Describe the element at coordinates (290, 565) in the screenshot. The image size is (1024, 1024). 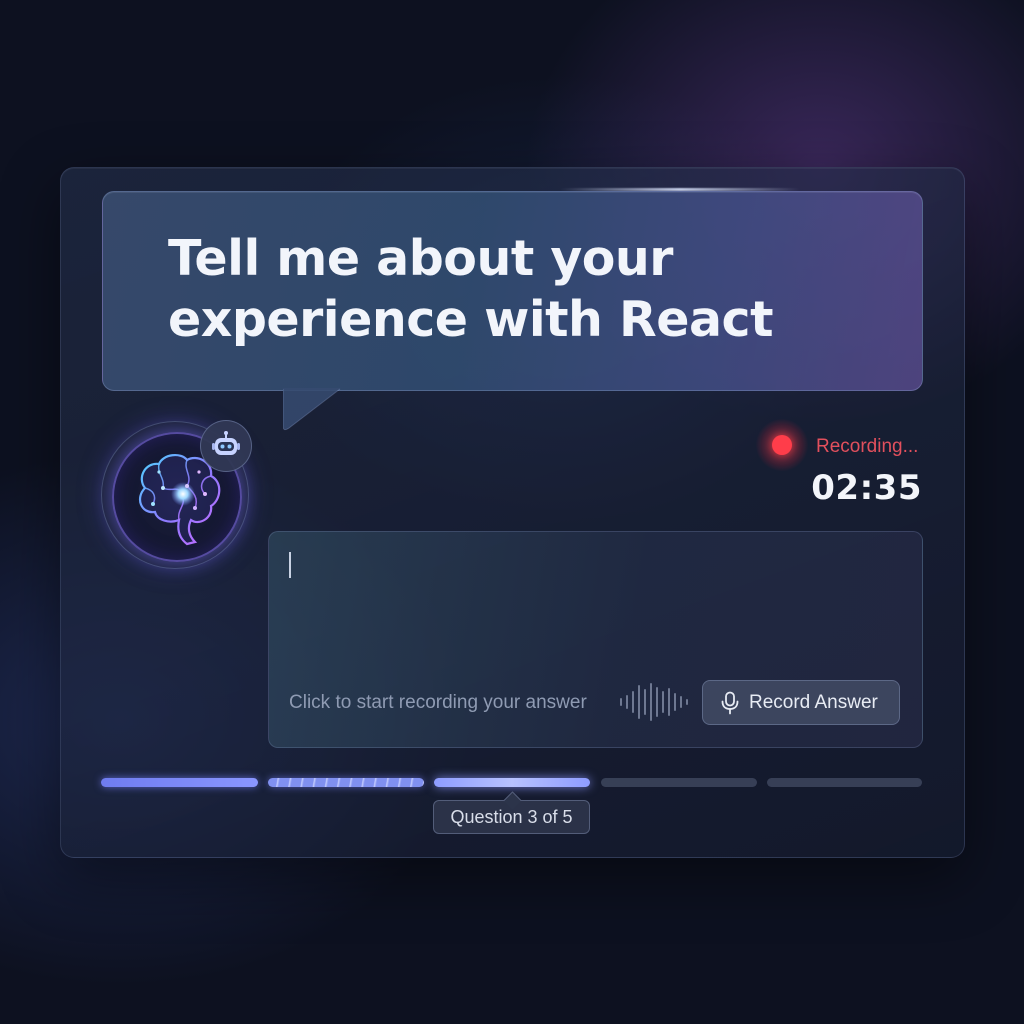
I see `text-cursor` at that location.